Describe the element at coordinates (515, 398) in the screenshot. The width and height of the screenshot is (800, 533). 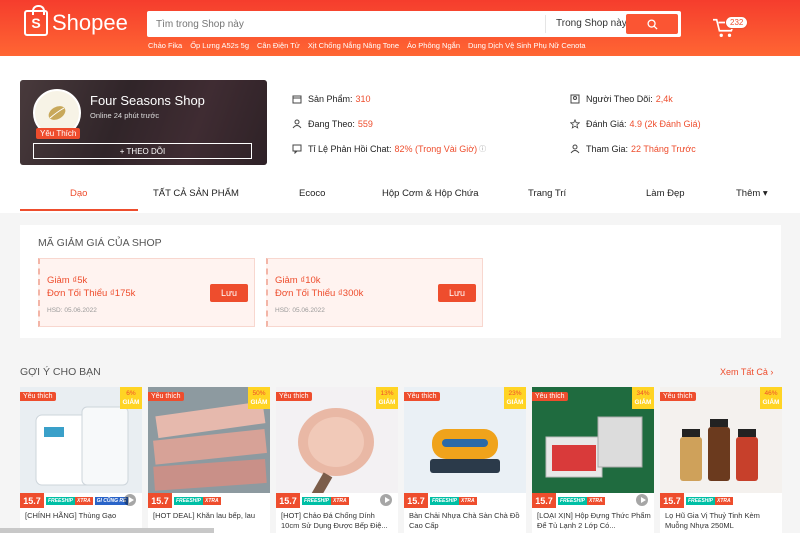
I see `discount-badge: 23% GIẢM` at that location.